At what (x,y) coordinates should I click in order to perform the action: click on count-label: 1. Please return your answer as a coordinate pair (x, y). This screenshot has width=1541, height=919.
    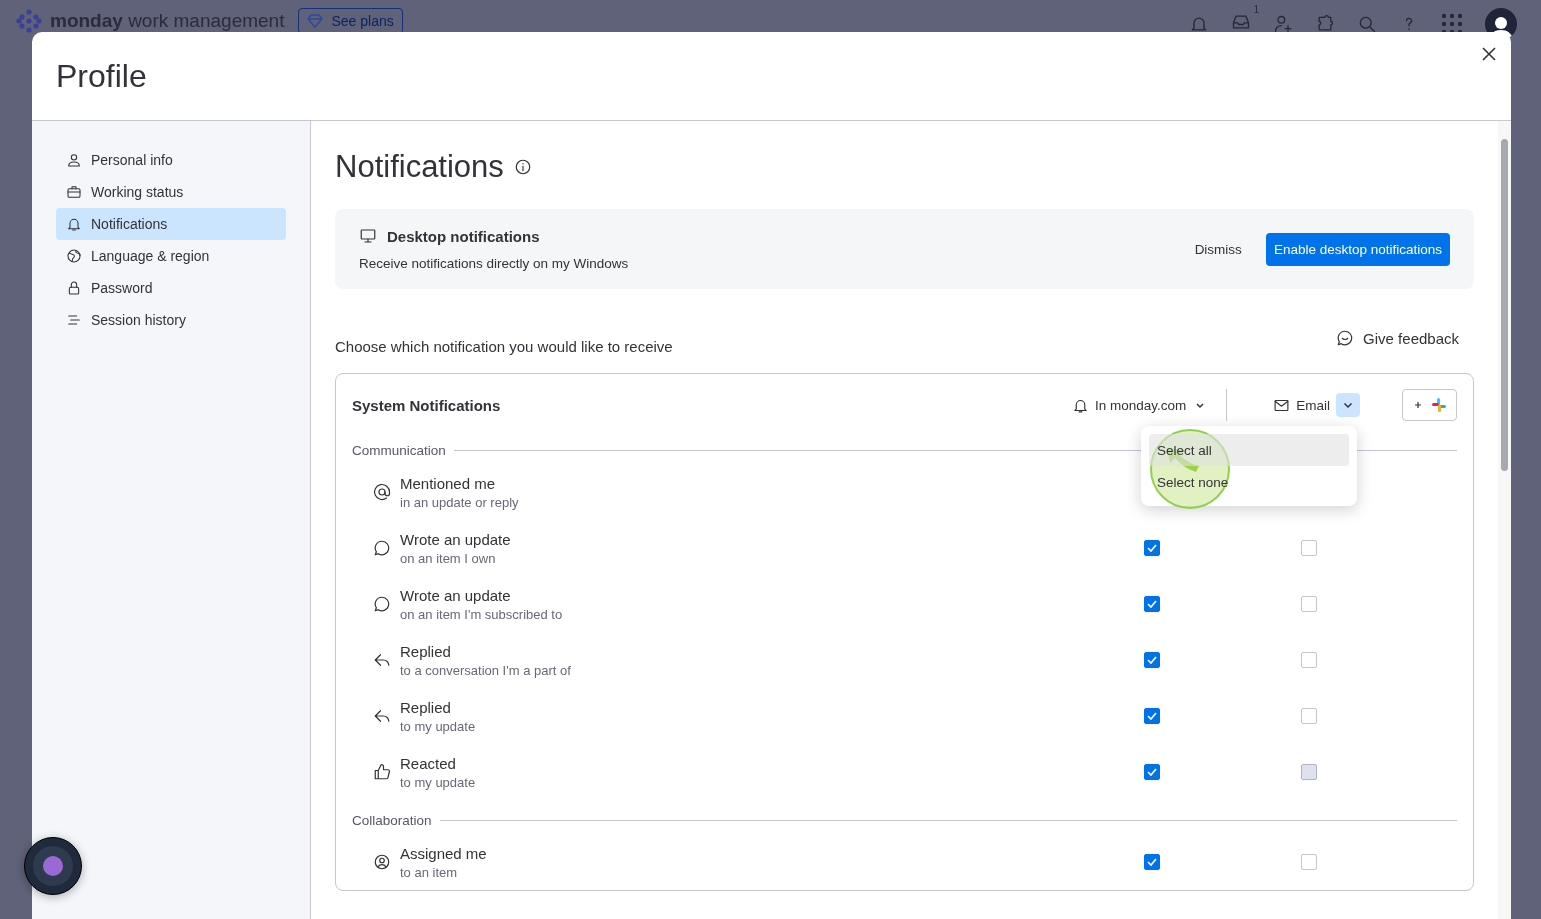
    Looking at the image, I should click on (1256, 9).